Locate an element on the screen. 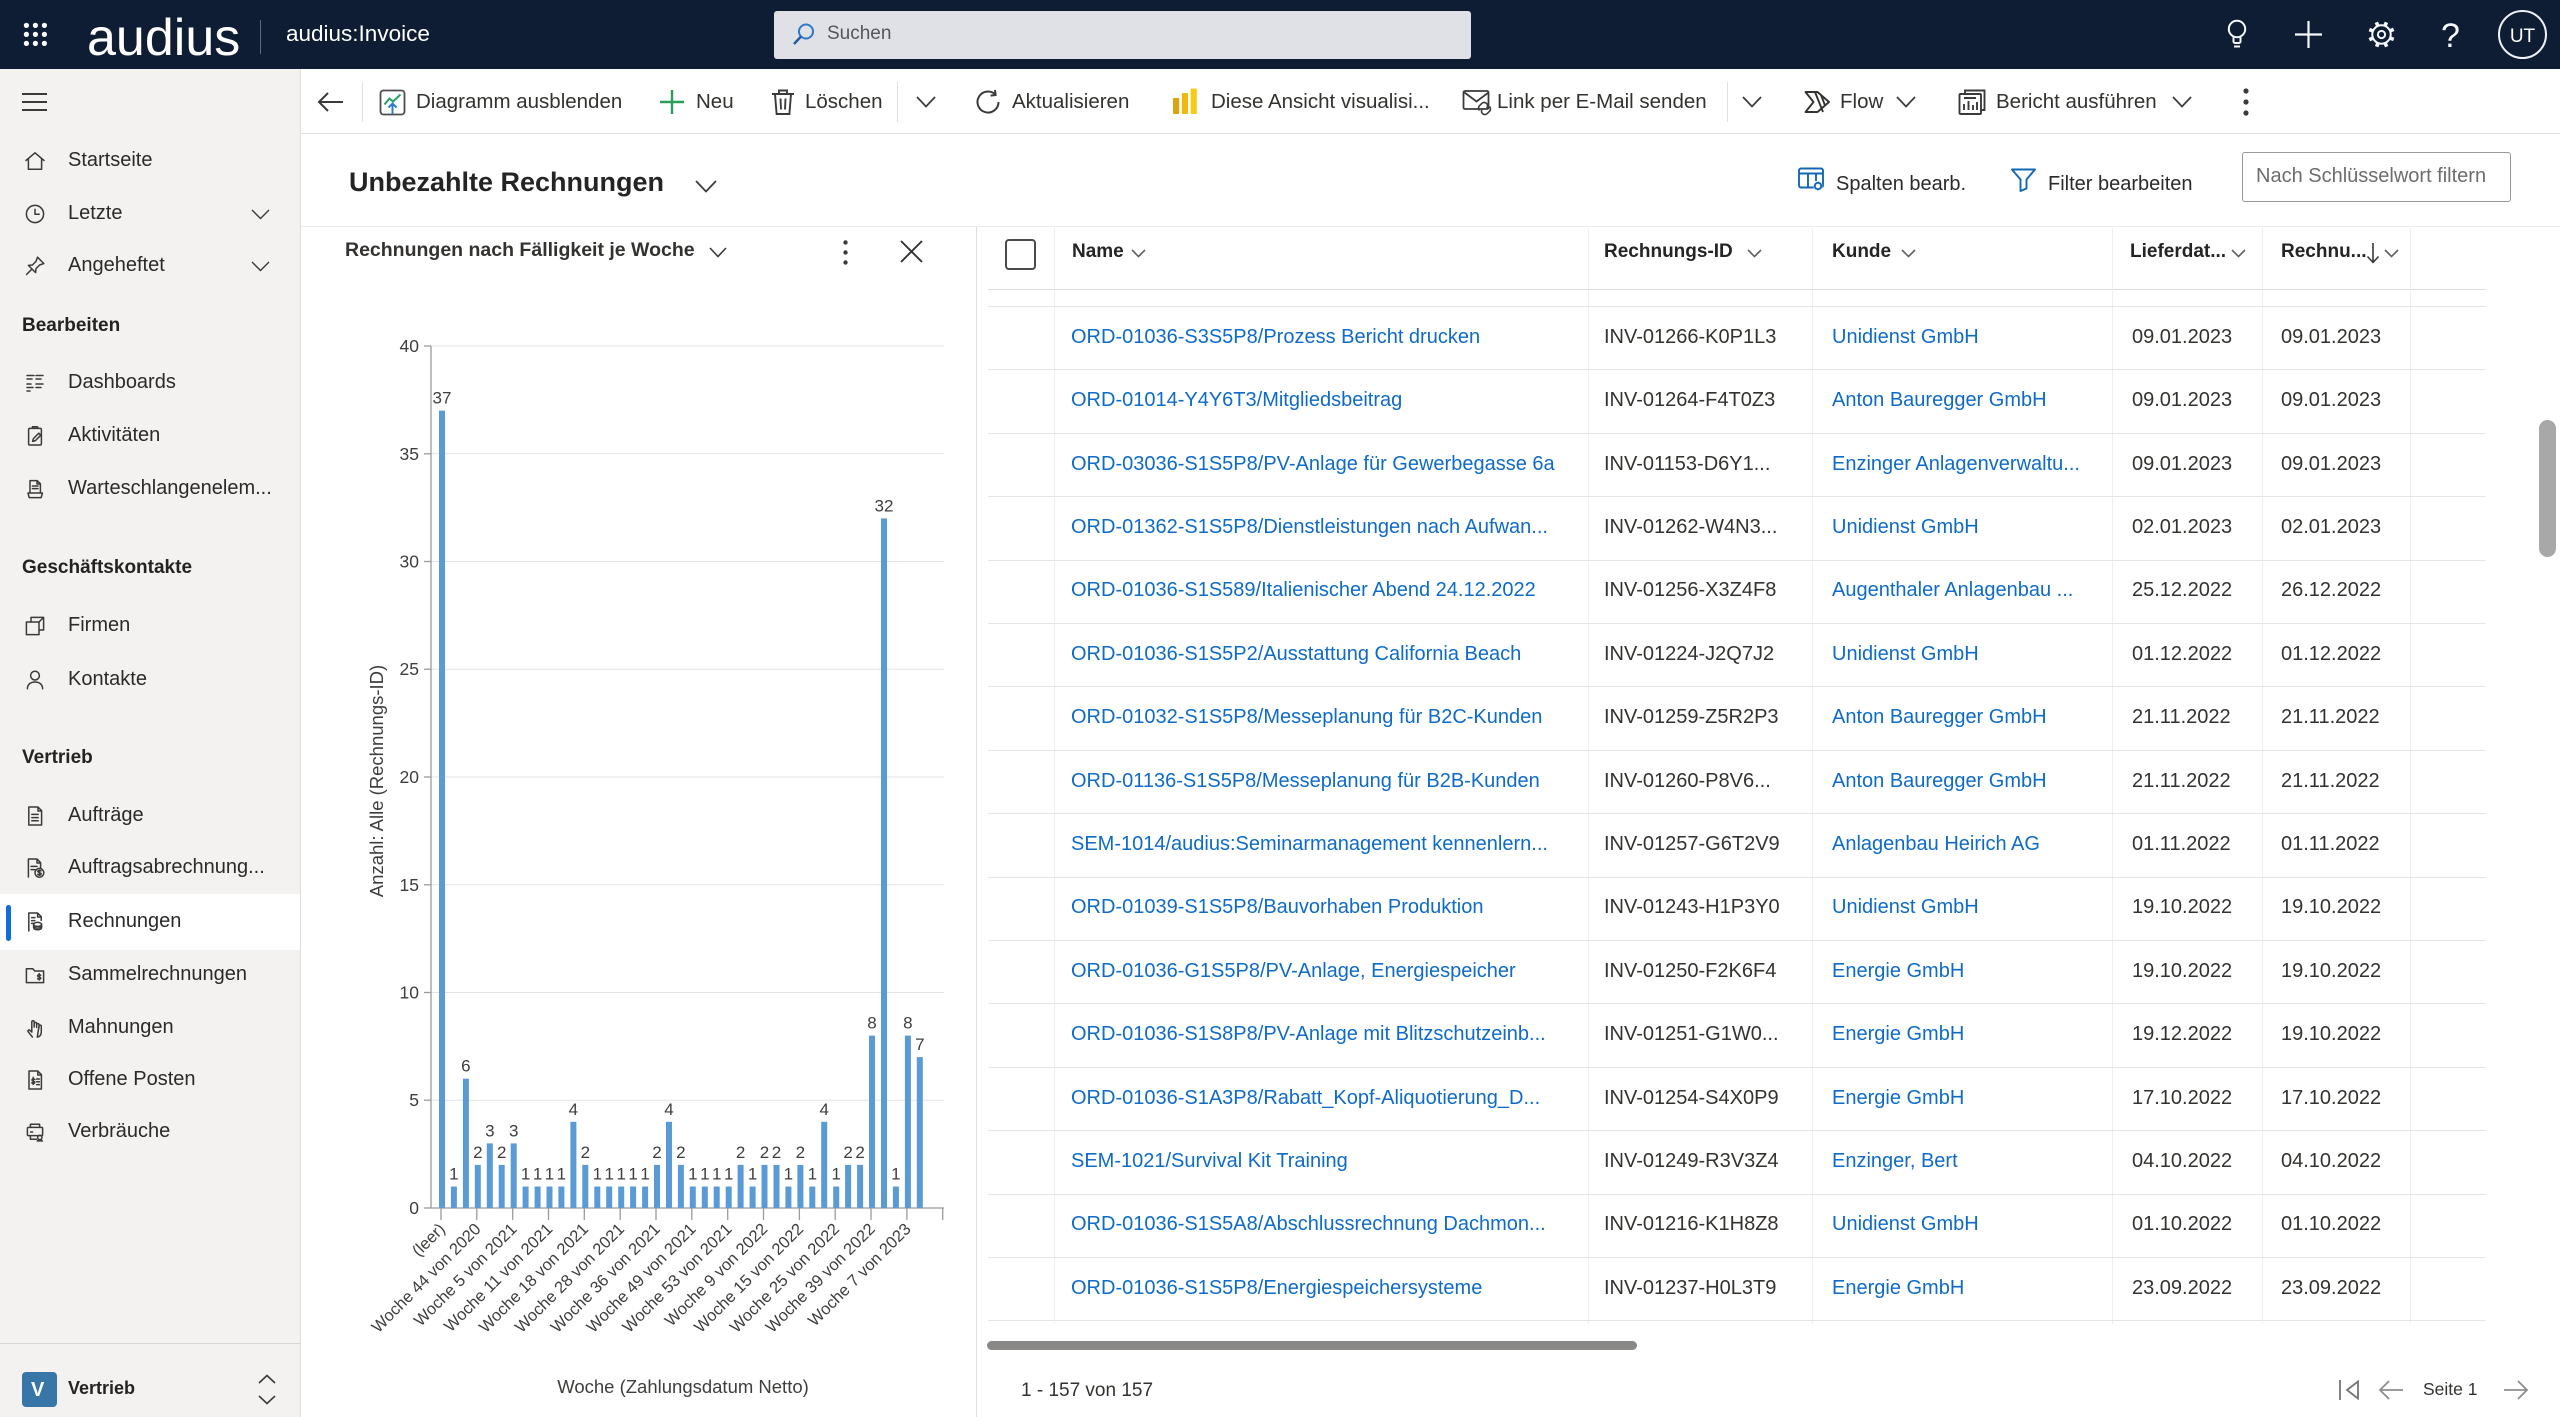 The image size is (2560, 1417). svg-text: 35 is located at coordinates (409, 454).